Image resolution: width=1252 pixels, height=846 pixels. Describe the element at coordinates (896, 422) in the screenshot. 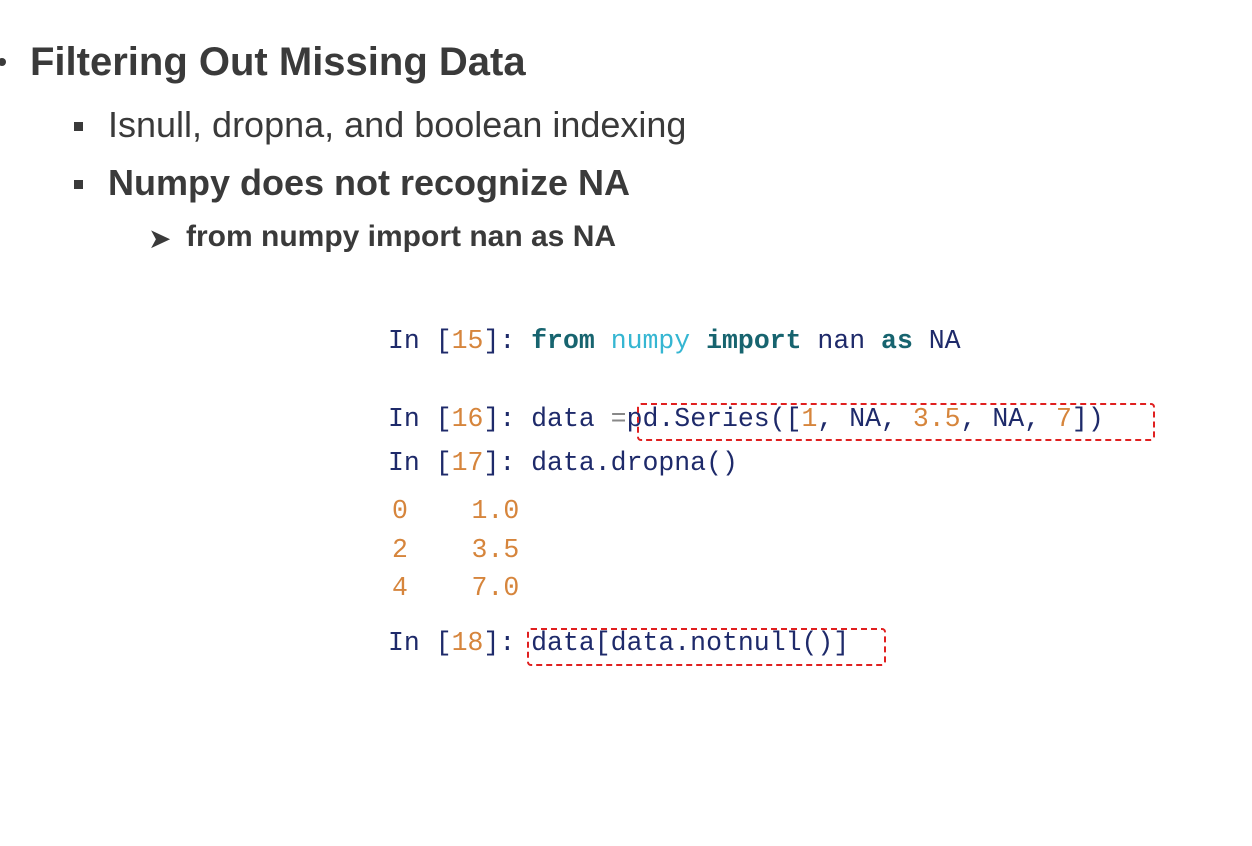

I see `highlight-box-series` at that location.